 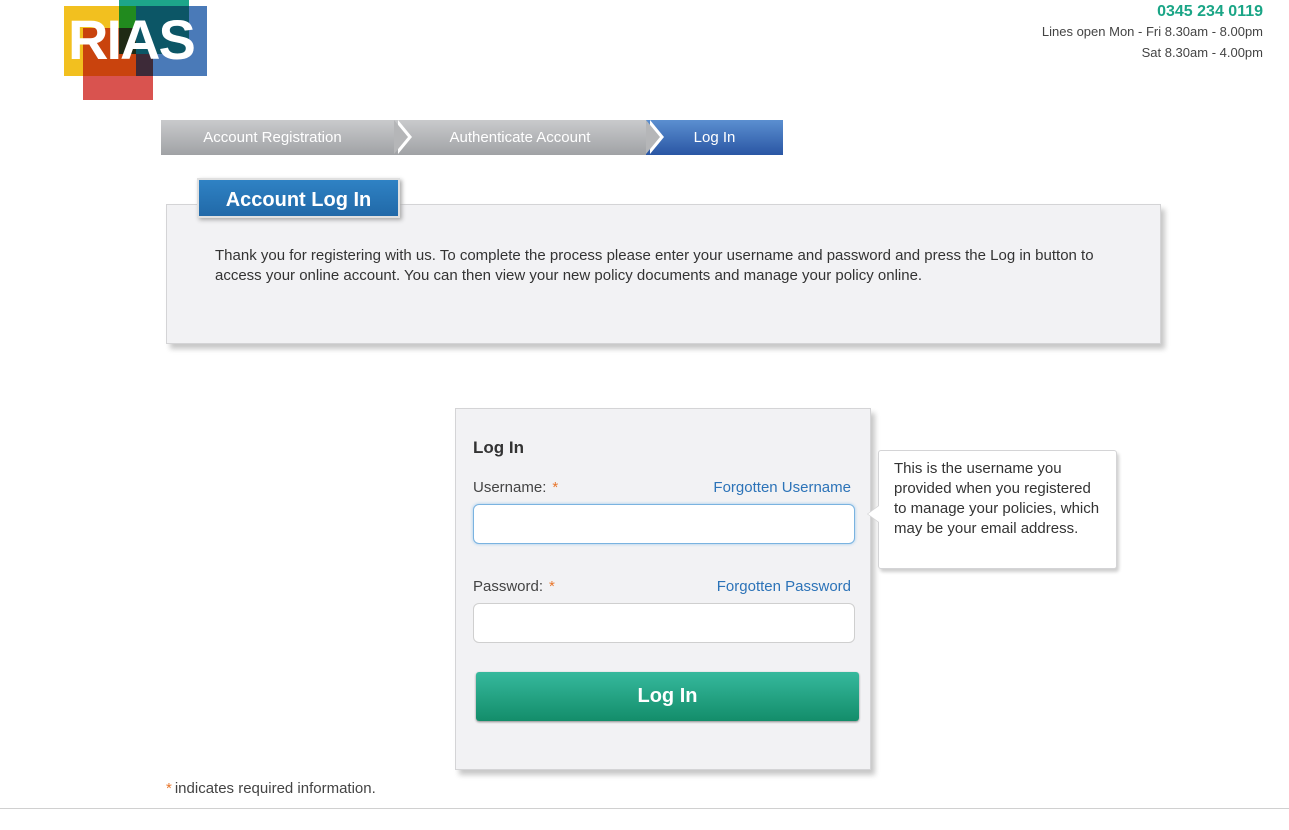 I want to click on password-label: Password: *, so click(x=514, y=586).